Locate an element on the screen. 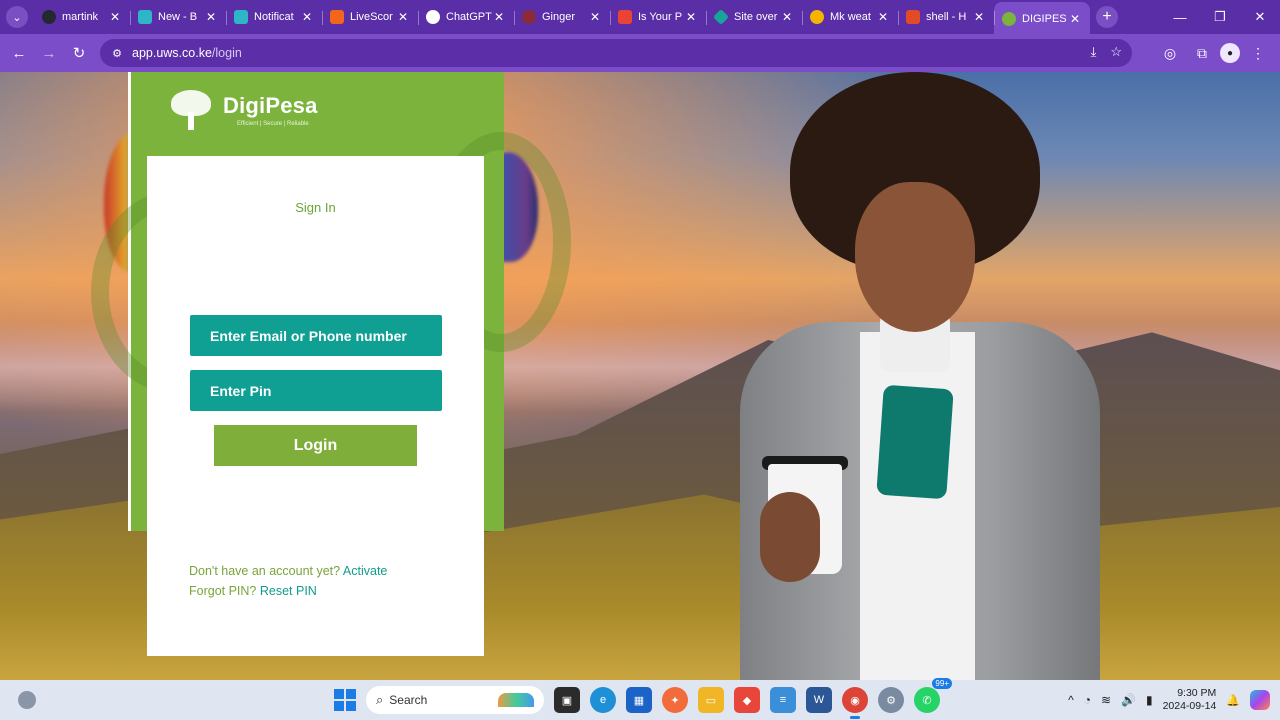 The image size is (1280, 720). whatsapp-glyph: ✆ is located at coordinates (927, 700).